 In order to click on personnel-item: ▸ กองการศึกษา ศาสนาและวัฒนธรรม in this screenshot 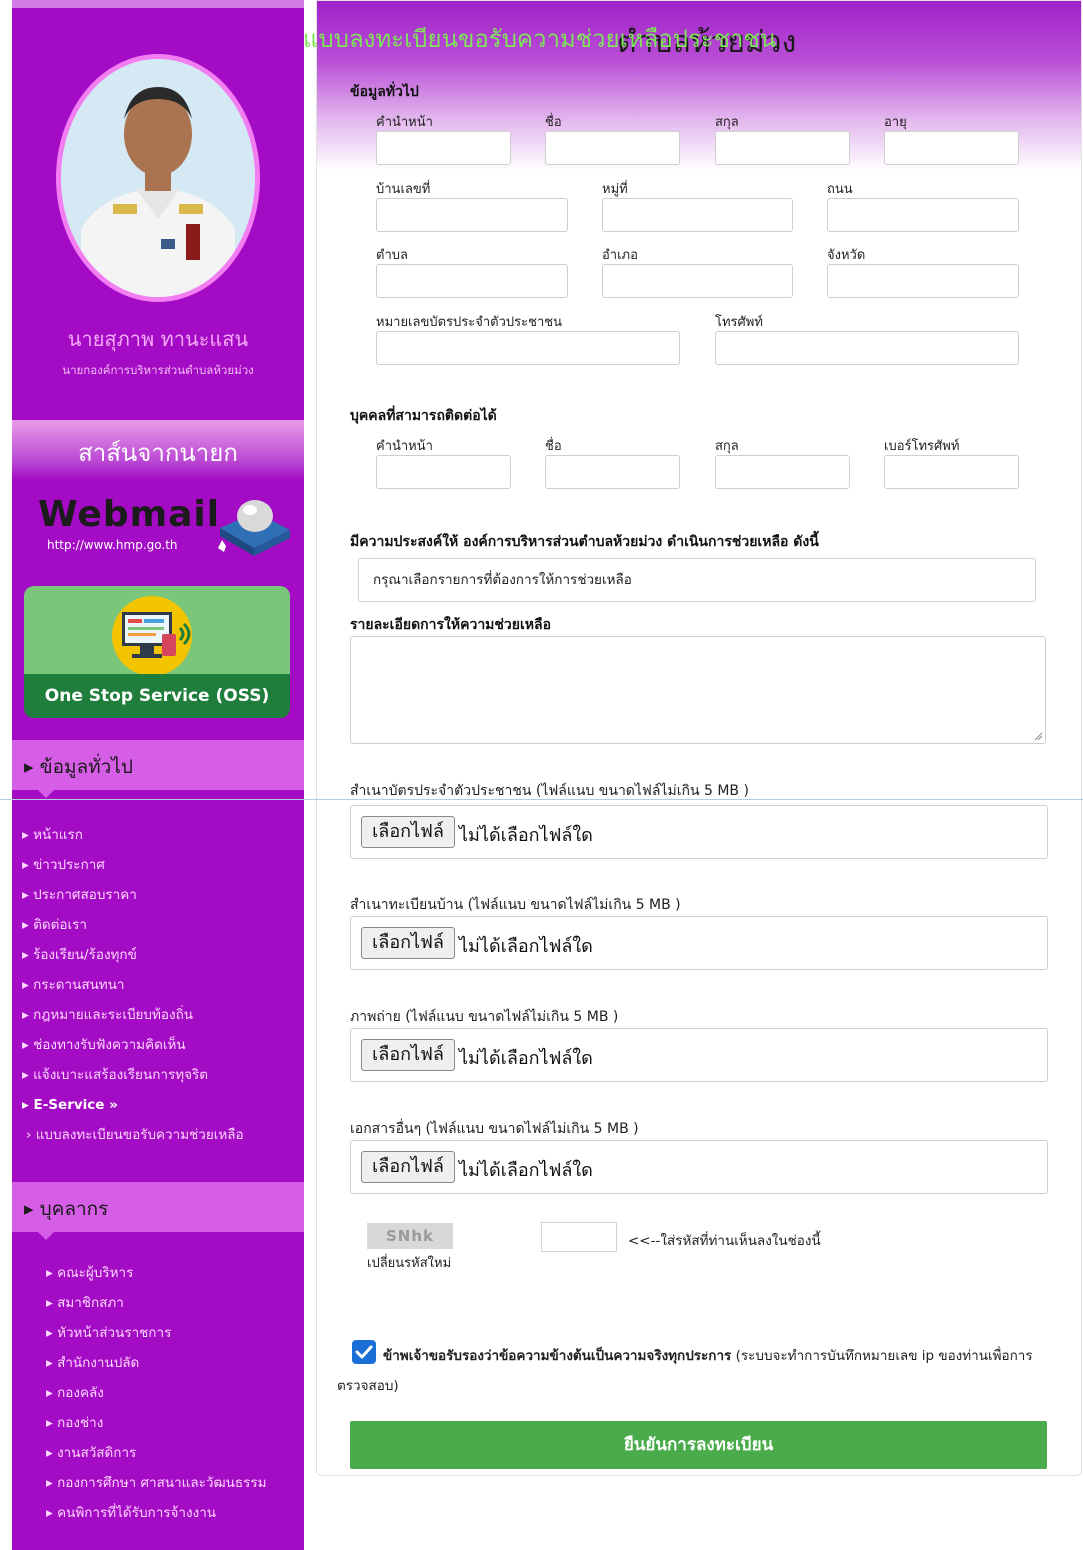, I will do `click(158, 1483)`.